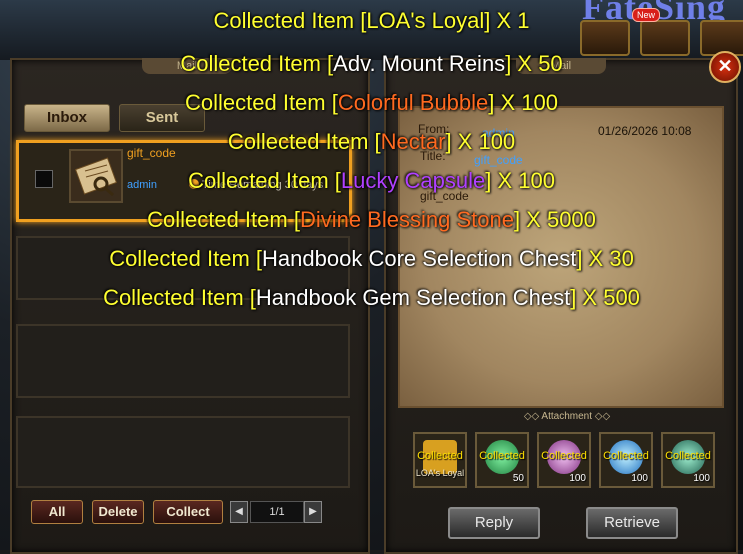 This screenshot has width=743, height=554. What do you see at coordinates (502, 460) in the screenshot?
I see `attachment-slot: Collected 50` at bounding box center [502, 460].